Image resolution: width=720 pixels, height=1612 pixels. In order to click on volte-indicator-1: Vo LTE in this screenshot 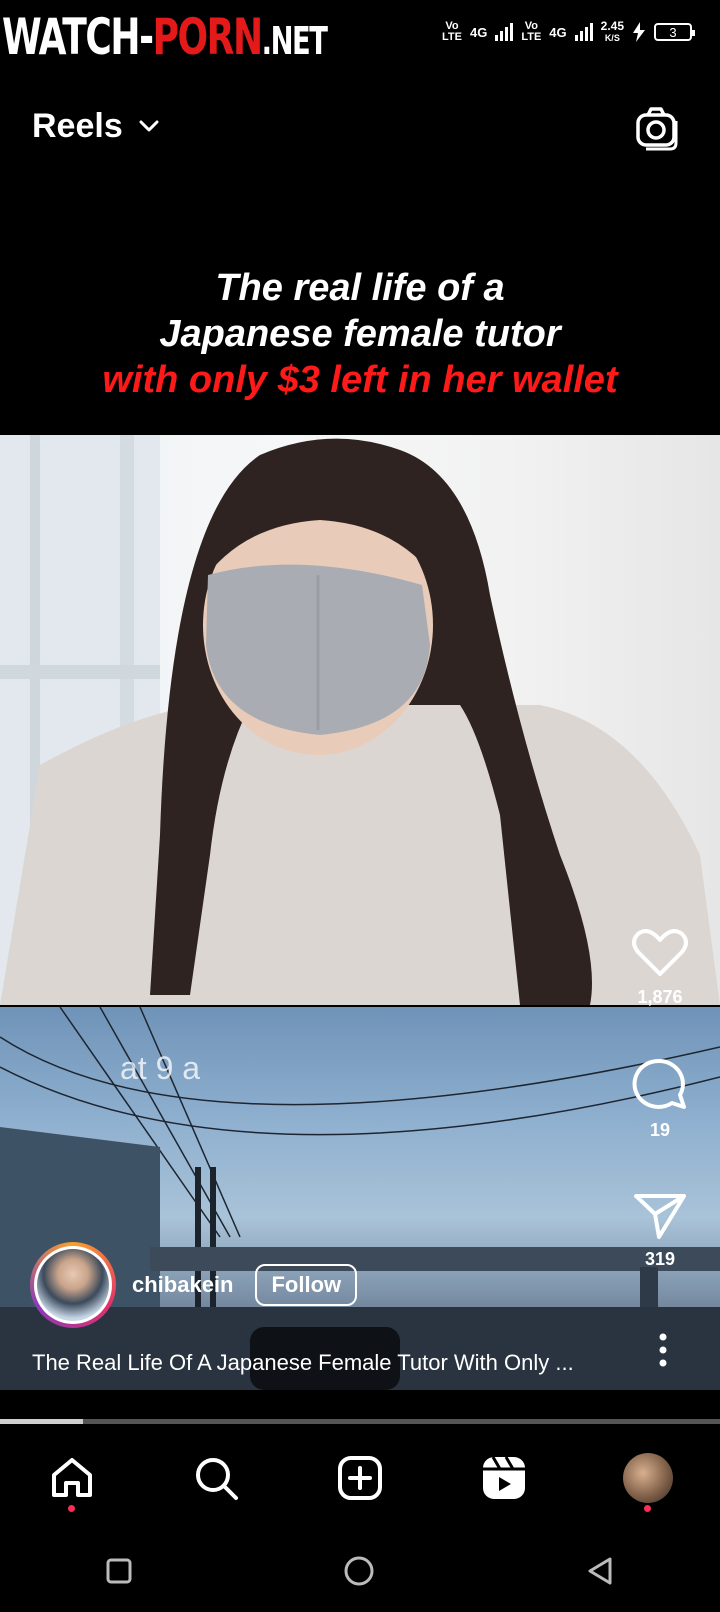, I will do `click(452, 31)`.